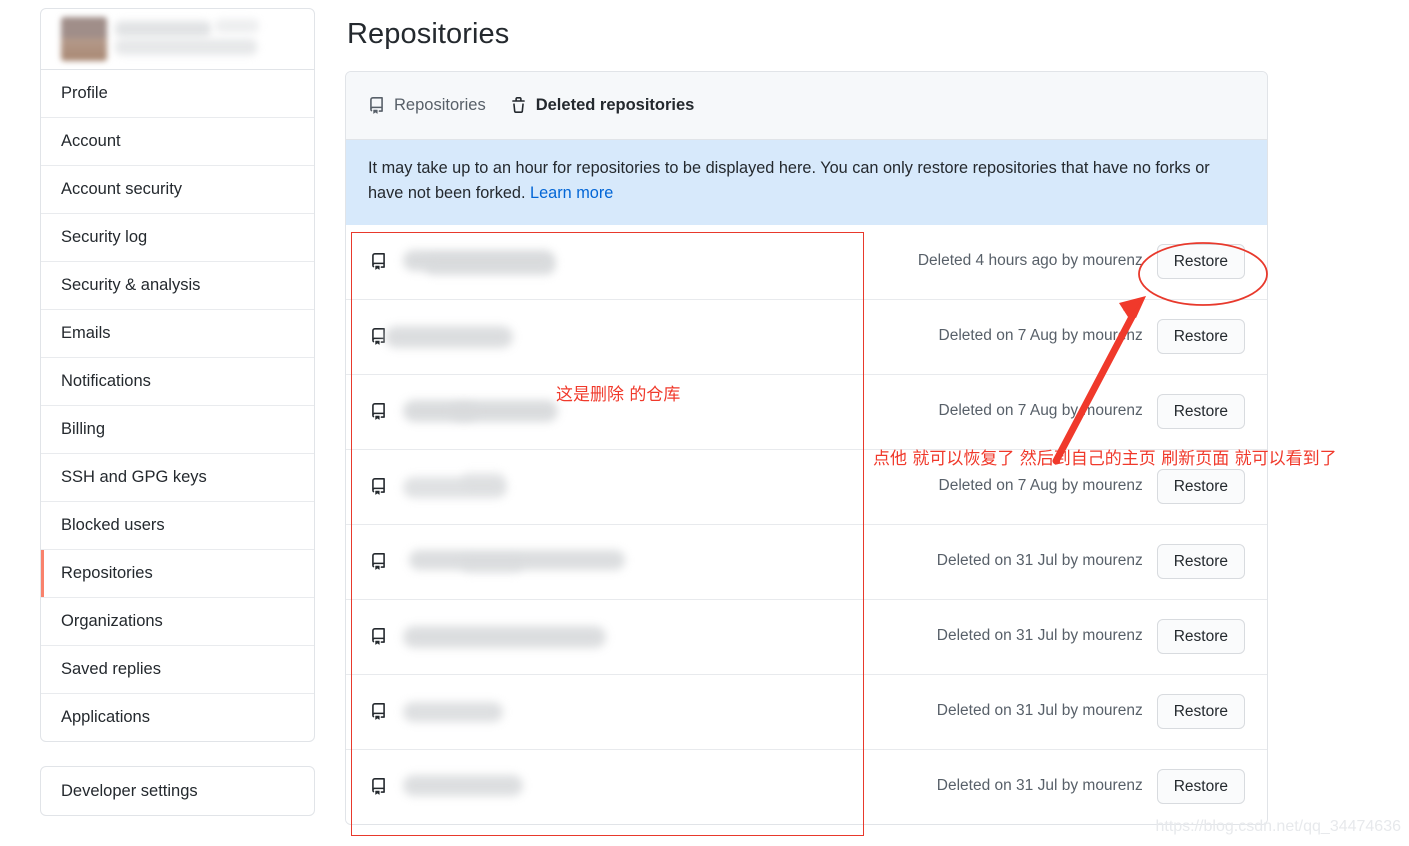  I want to click on trash-icon, so click(518, 105).